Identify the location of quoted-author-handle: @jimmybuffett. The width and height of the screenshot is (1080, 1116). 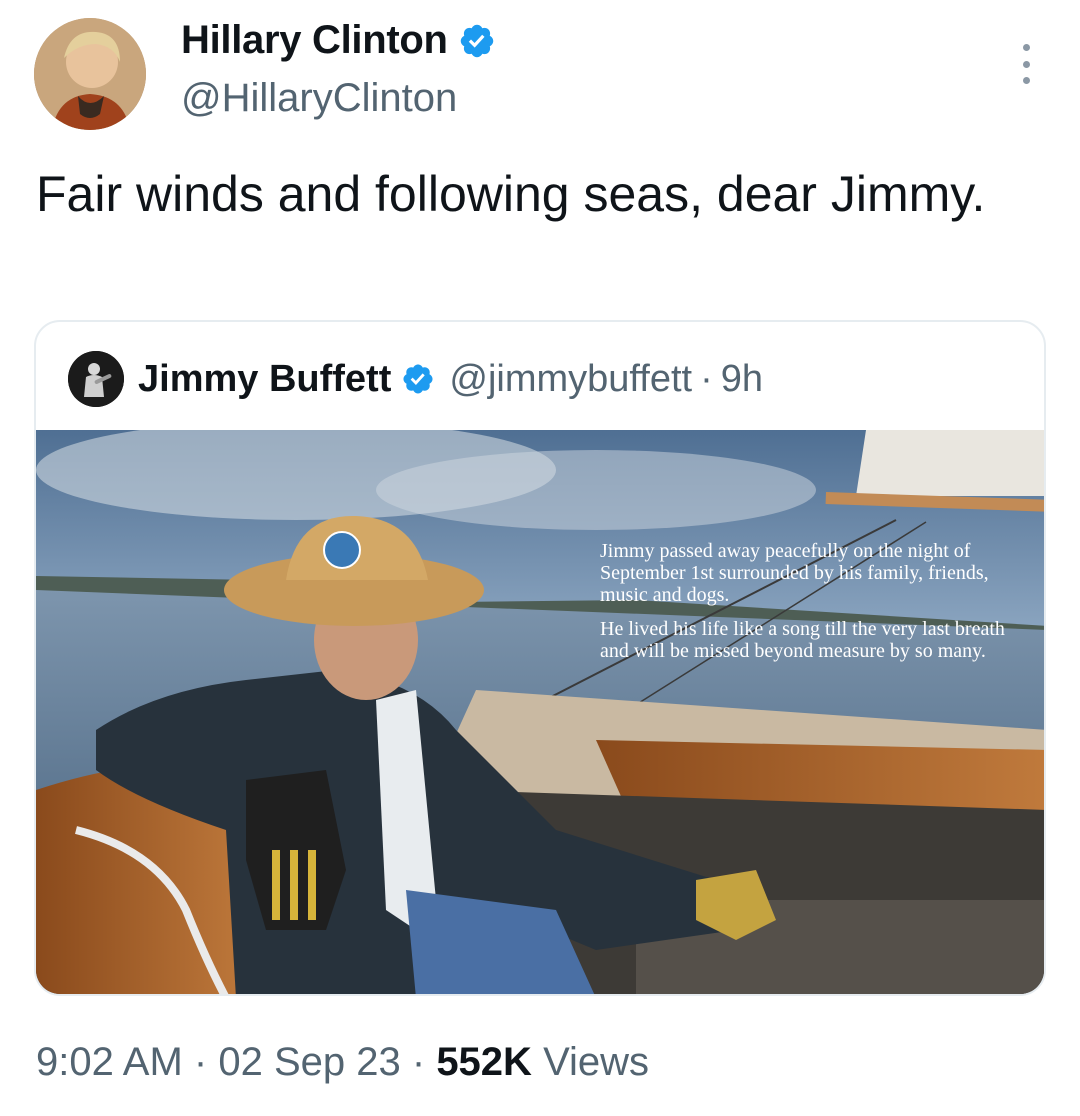
(570, 379).